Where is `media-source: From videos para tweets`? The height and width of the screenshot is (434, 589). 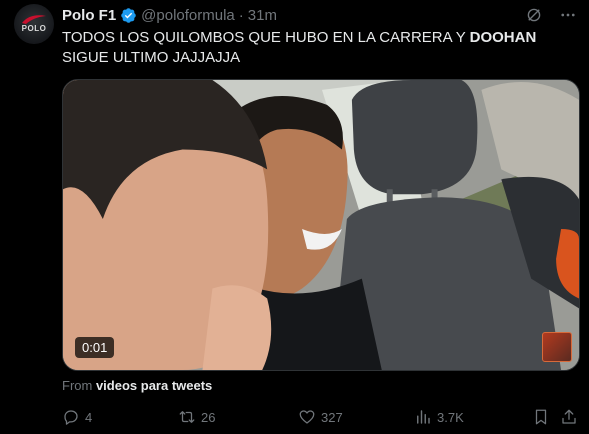
media-source: From videos para tweets is located at coordinates (137, 385).